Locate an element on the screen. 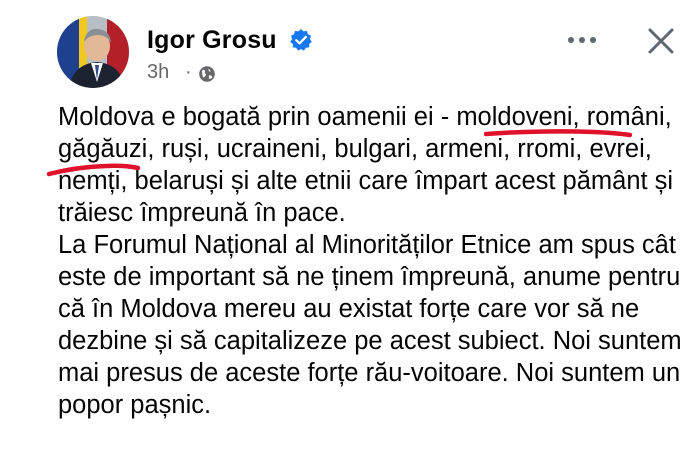 The height and width of the screenshot is (469, 700). post-timestamp: 3h is located at coordinates (158, 72).